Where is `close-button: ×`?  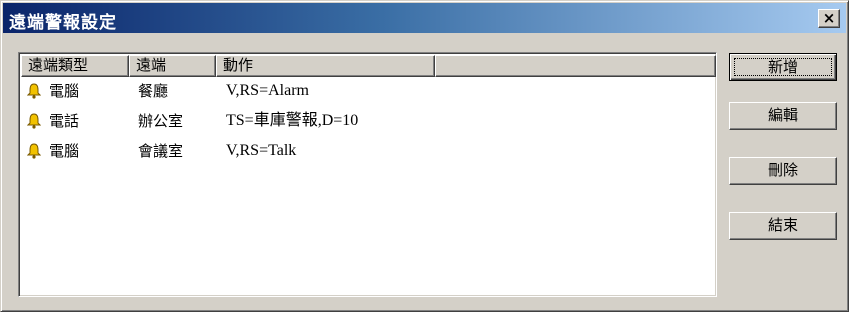 close-button: × is located at coordinates (829, 18).